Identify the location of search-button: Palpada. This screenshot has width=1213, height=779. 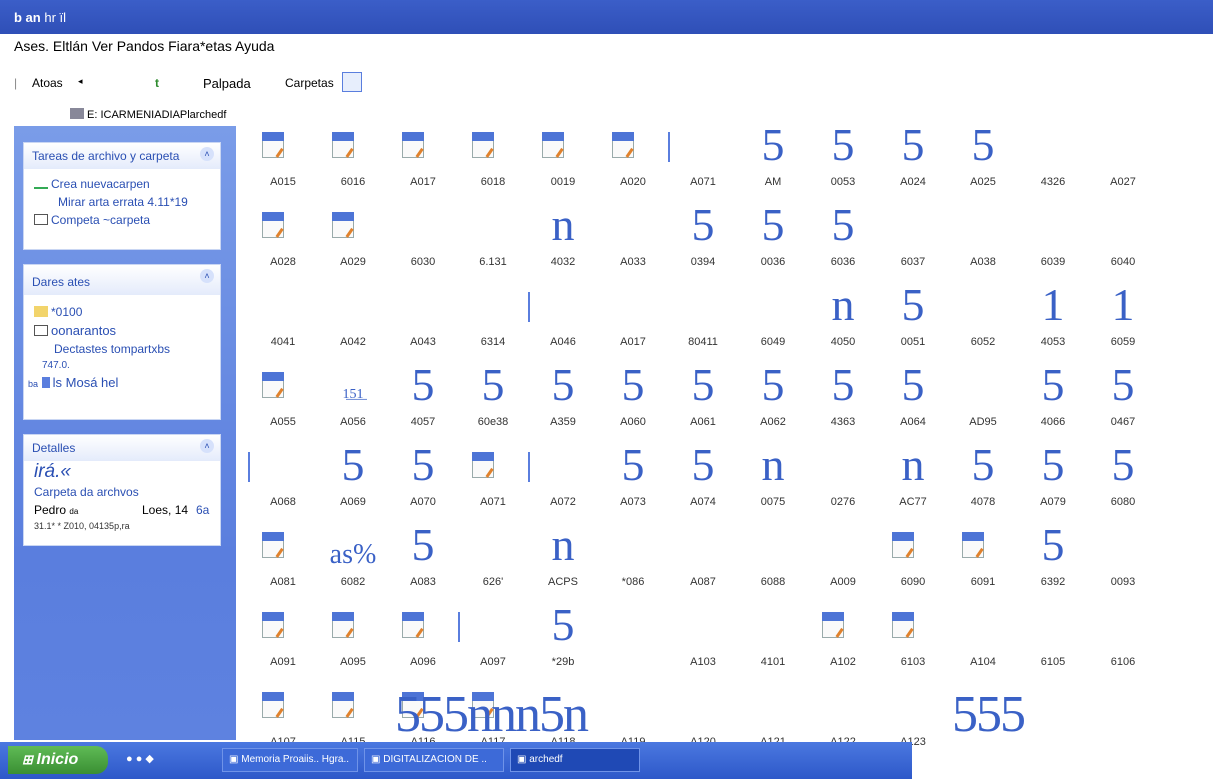
(227, 83).